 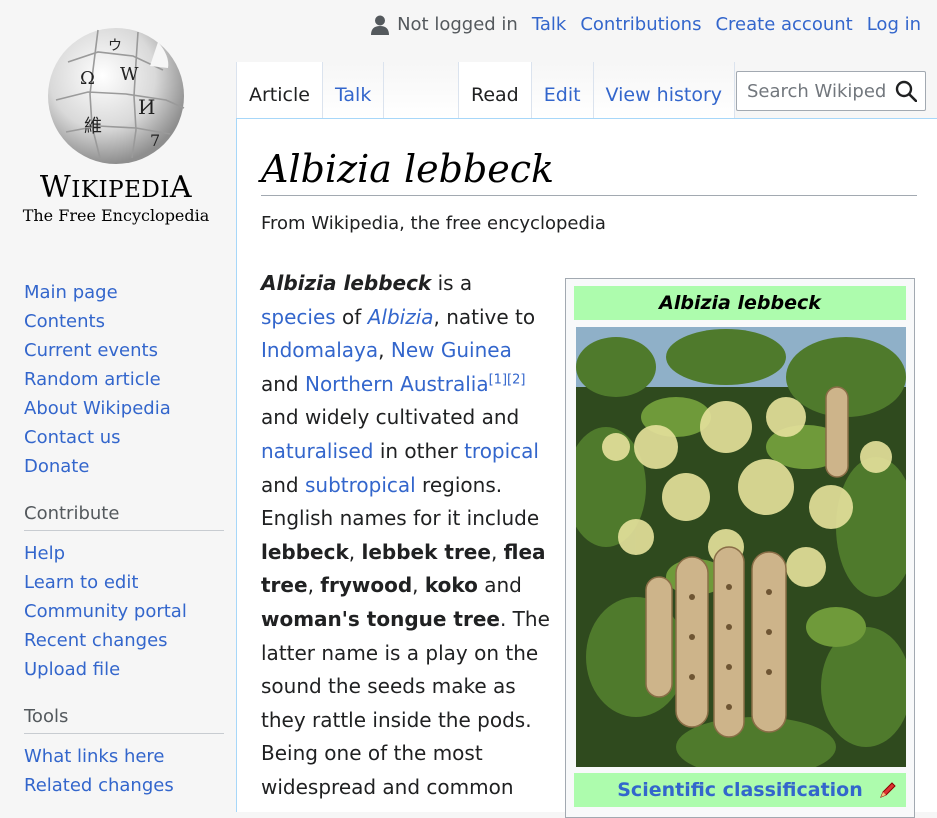 What do you see at coordinates (129, 74) in the screenshot?
I see `globe-glyph: W` at bounding box center [129, 74].